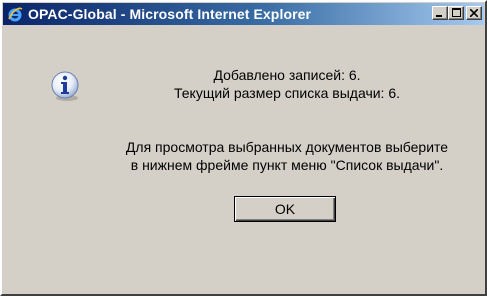  I want to click on minimize-icon, so click(440, 13).